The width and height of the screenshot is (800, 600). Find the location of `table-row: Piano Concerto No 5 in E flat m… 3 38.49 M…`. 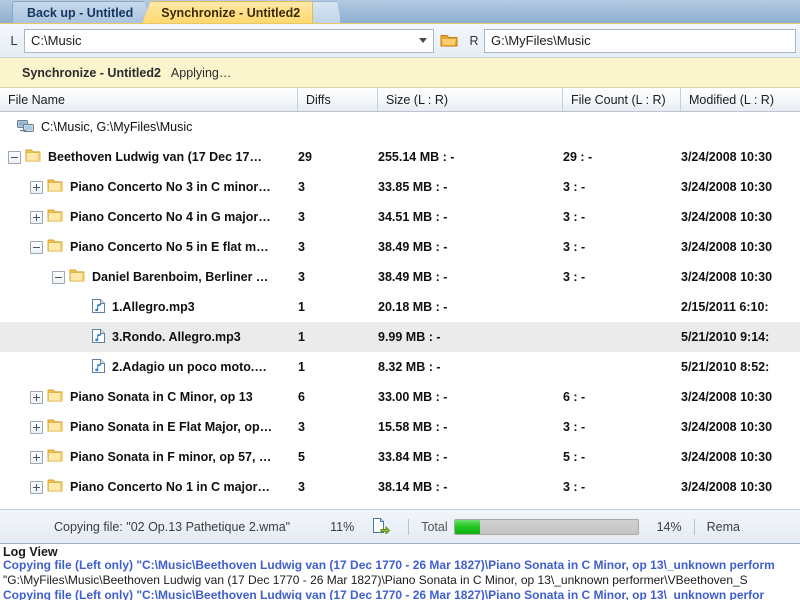

table-row: Piano Concerto No 5 in E flat m… 3 38.49 M… is located at coordinates (400, 247).